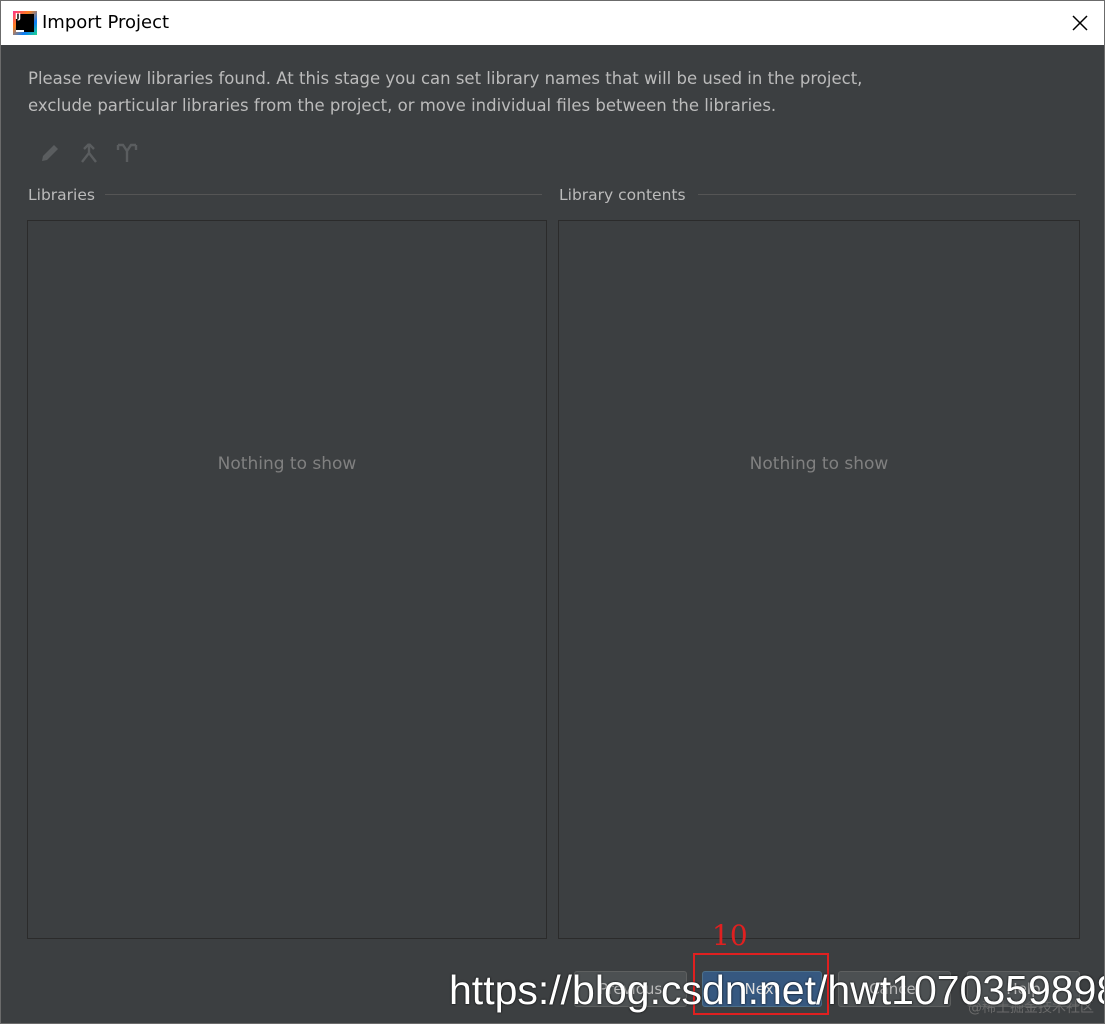  I want to click on library-contents-label: Library contents, so click(627, 195).